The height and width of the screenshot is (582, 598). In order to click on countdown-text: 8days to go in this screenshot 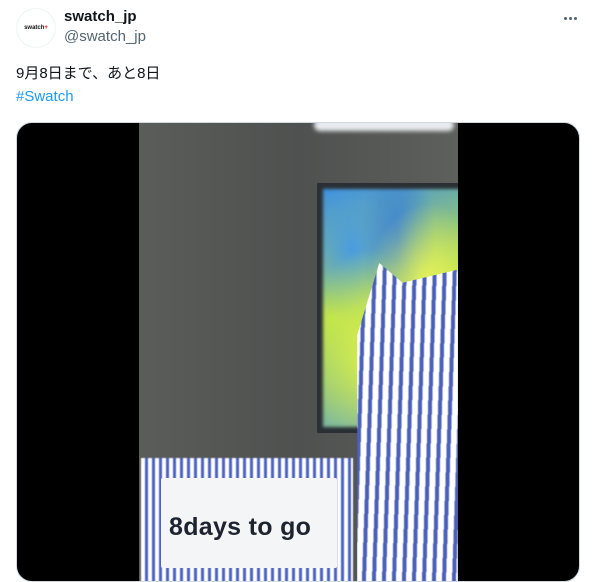, I will do `click(240, 527)`.